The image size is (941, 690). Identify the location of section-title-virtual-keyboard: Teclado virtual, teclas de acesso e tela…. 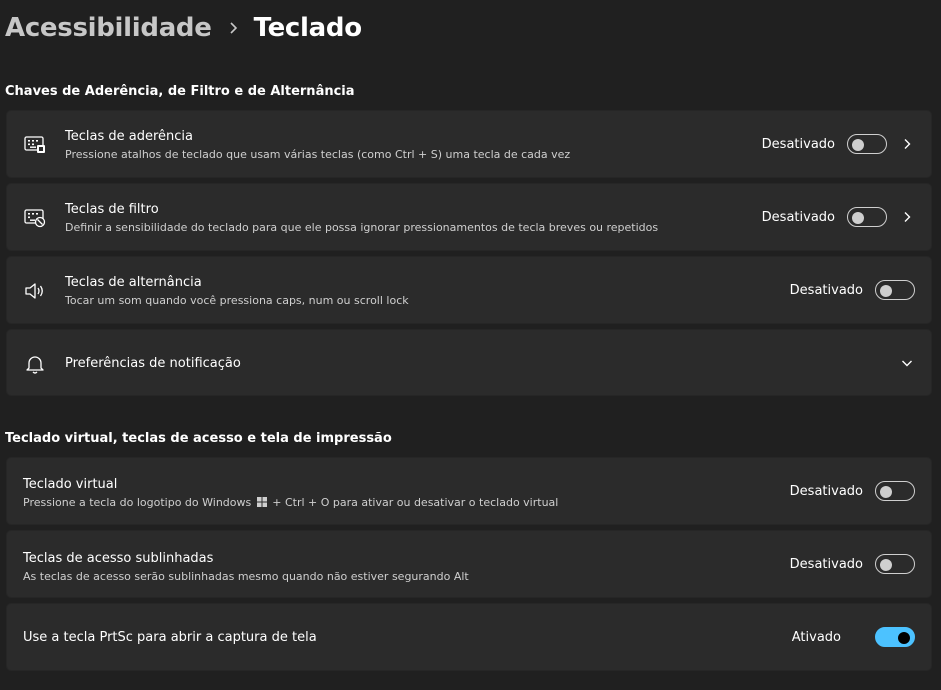
(198, 438).